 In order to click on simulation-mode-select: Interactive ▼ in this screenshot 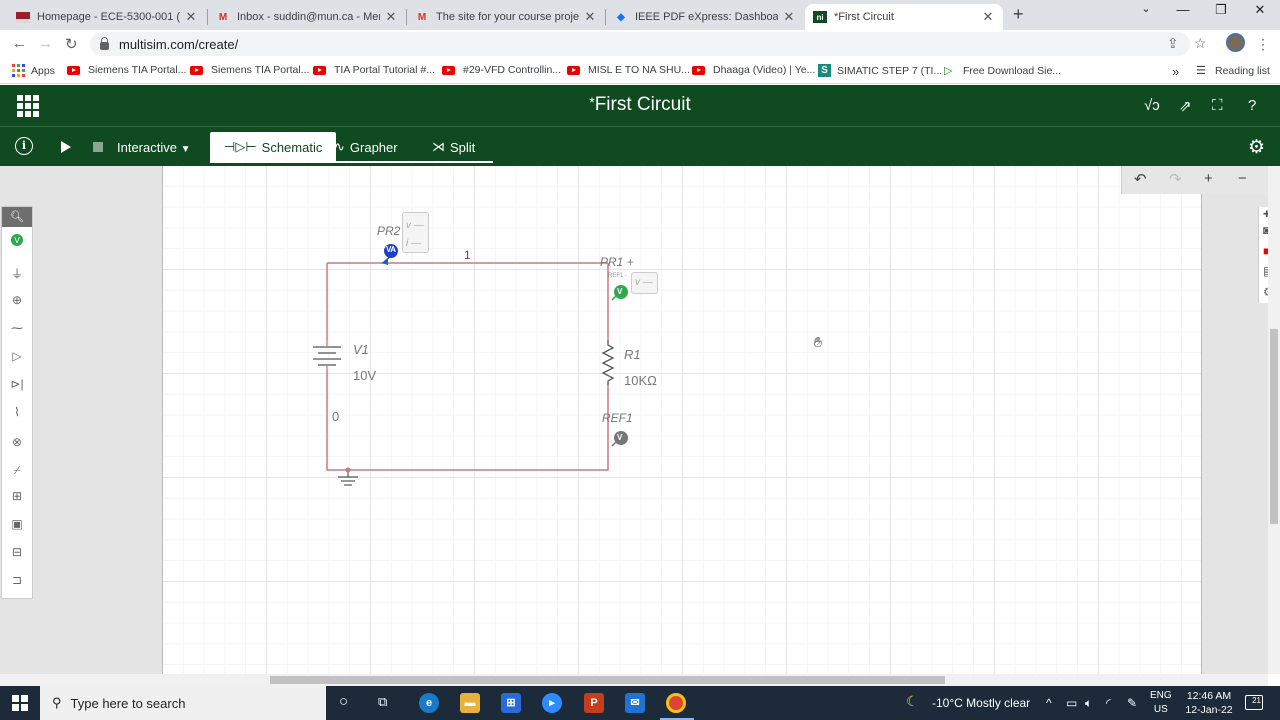, I will do `click(154, 147)`.